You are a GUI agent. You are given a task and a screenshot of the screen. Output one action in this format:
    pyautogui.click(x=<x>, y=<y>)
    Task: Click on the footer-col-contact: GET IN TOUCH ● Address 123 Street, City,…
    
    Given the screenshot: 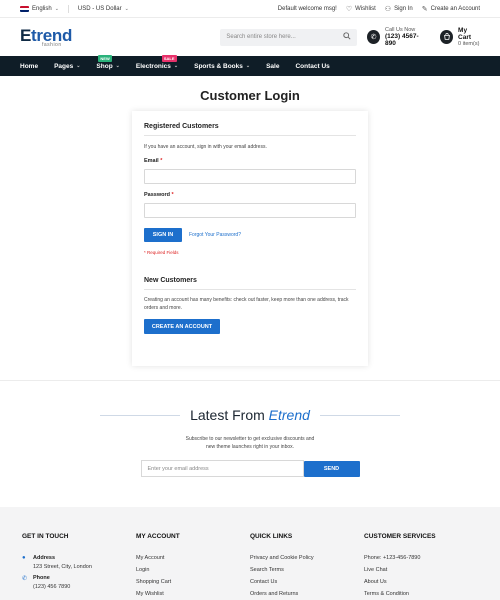 What is the action you would take?
    pyautogui.click(x=79, y=566)
    